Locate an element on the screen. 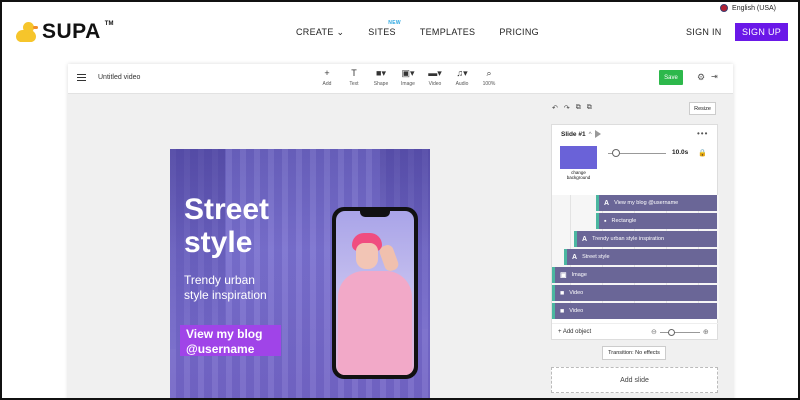 The image size is (800, 400). duration-slider-thumb is located at coordinates (616, 153).